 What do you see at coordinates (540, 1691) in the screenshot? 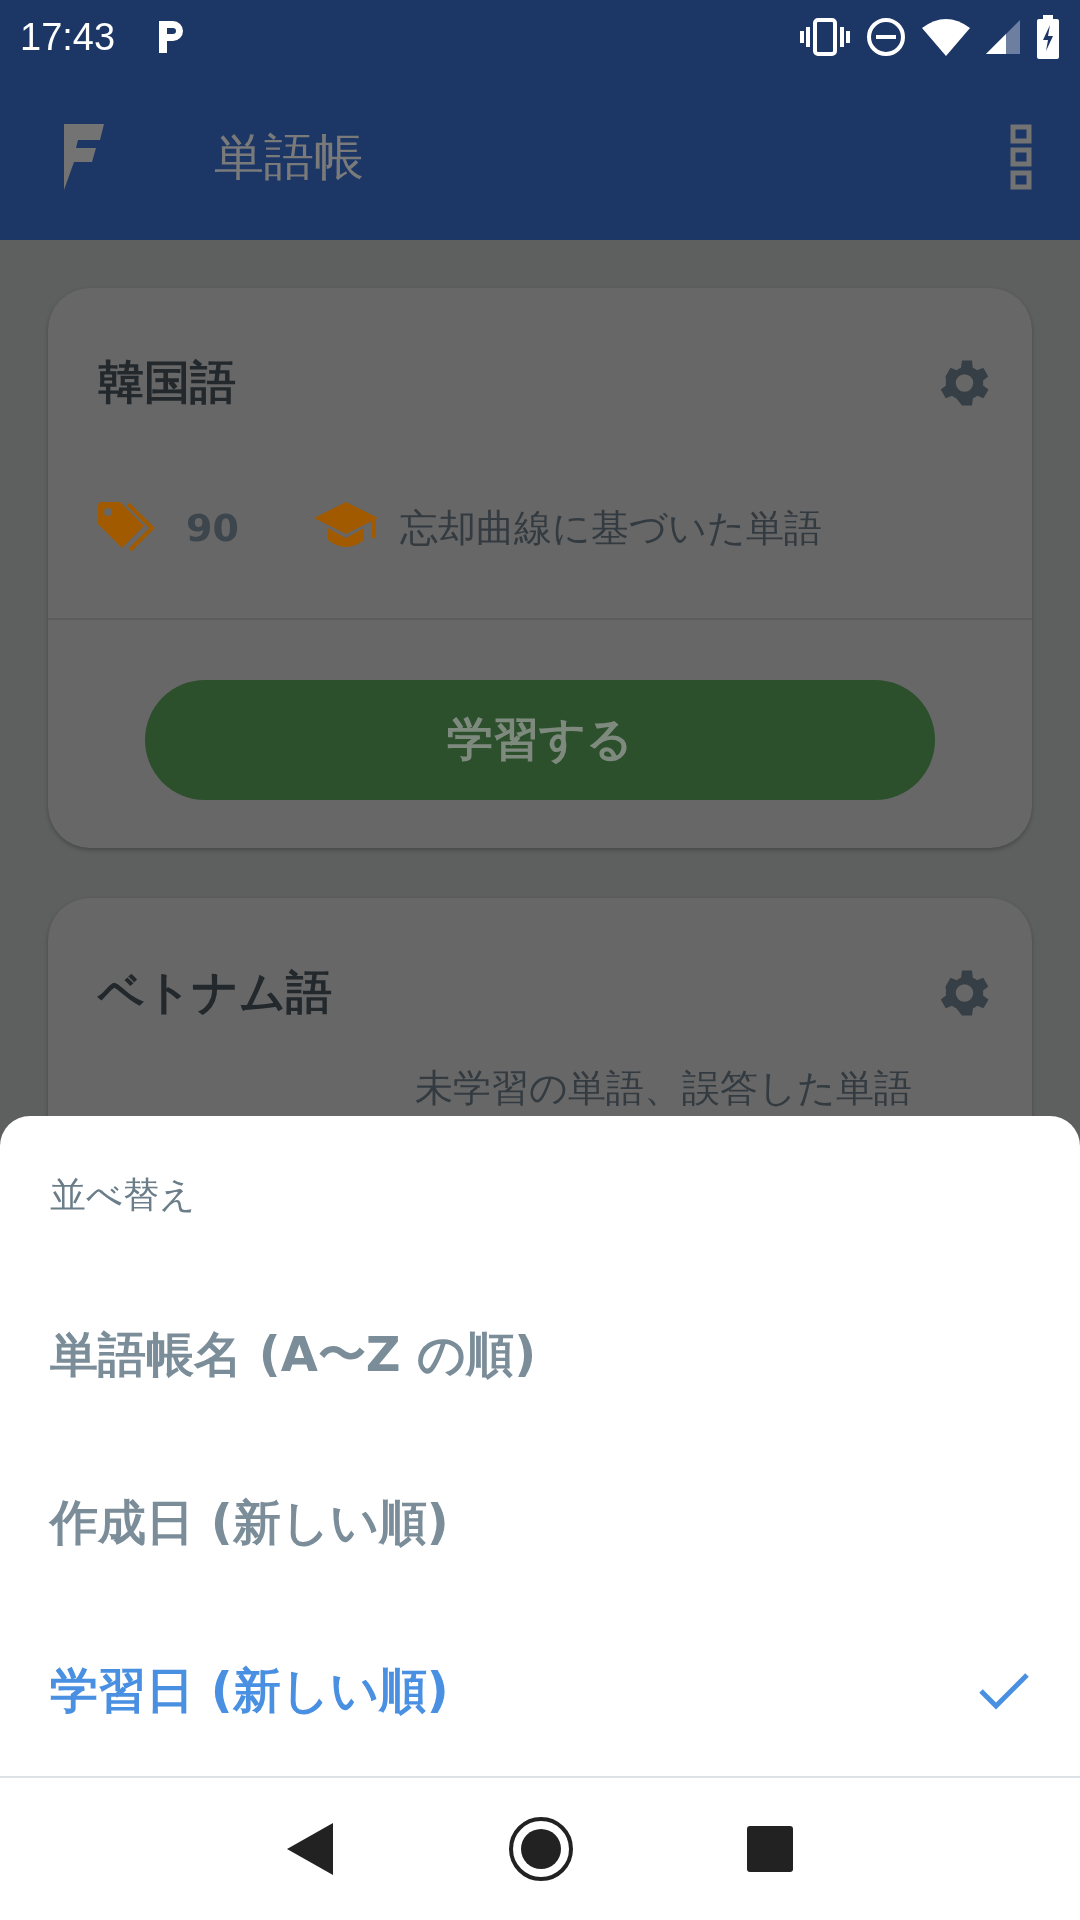
I see `sort-option: 学習日 (新しい順)` at bounding box center [540, 1691].